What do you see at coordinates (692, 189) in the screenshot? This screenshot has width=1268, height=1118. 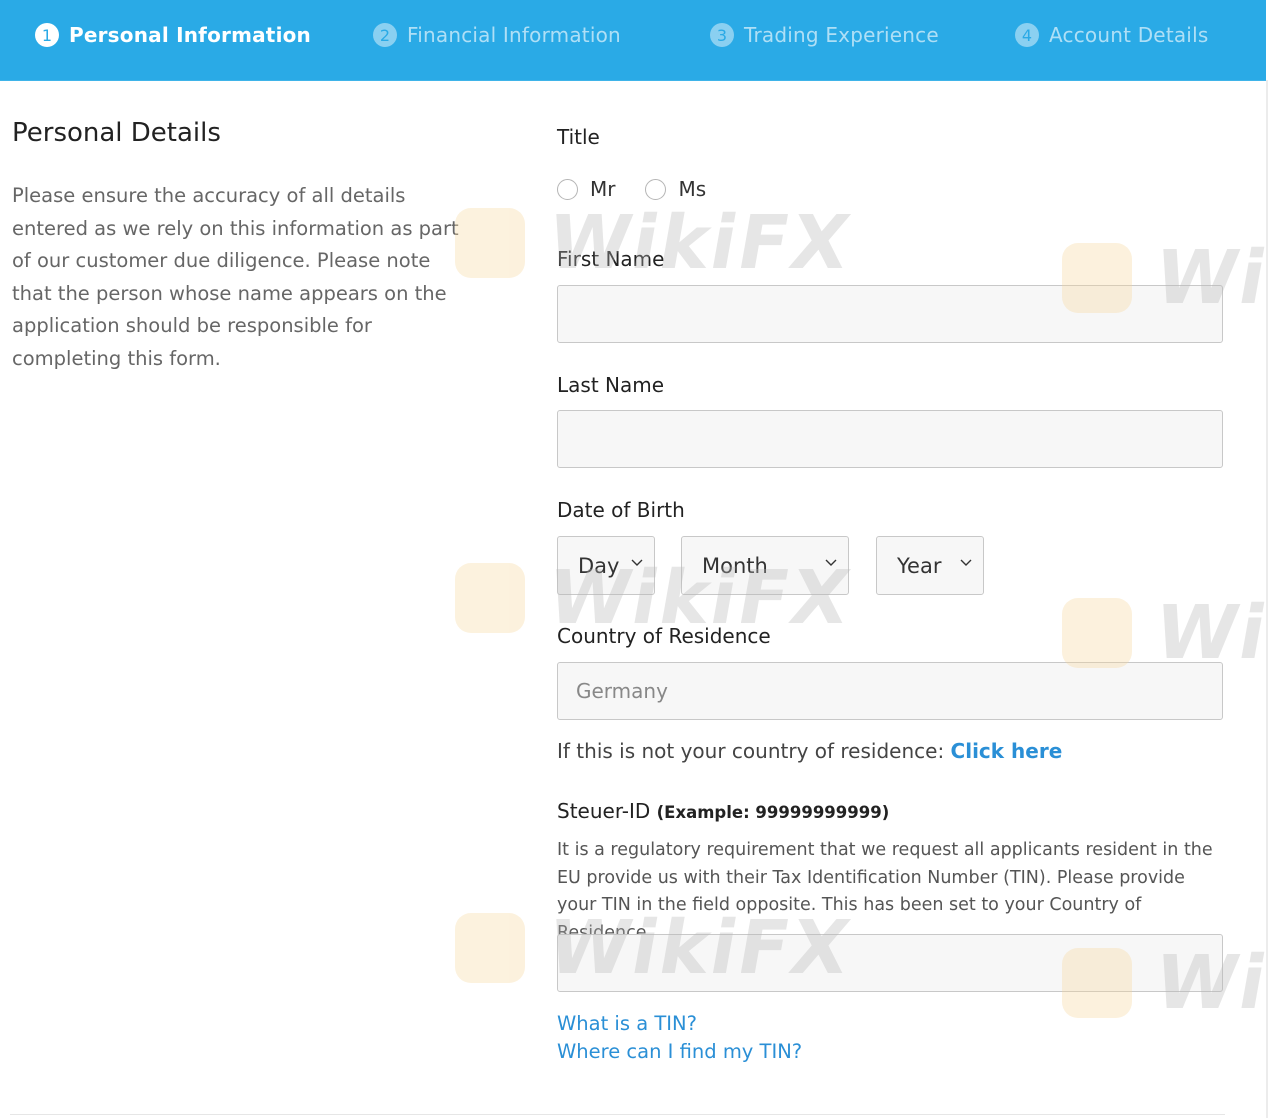 I see `radio-ms-label: Ms` at bounding box center [692, 189].